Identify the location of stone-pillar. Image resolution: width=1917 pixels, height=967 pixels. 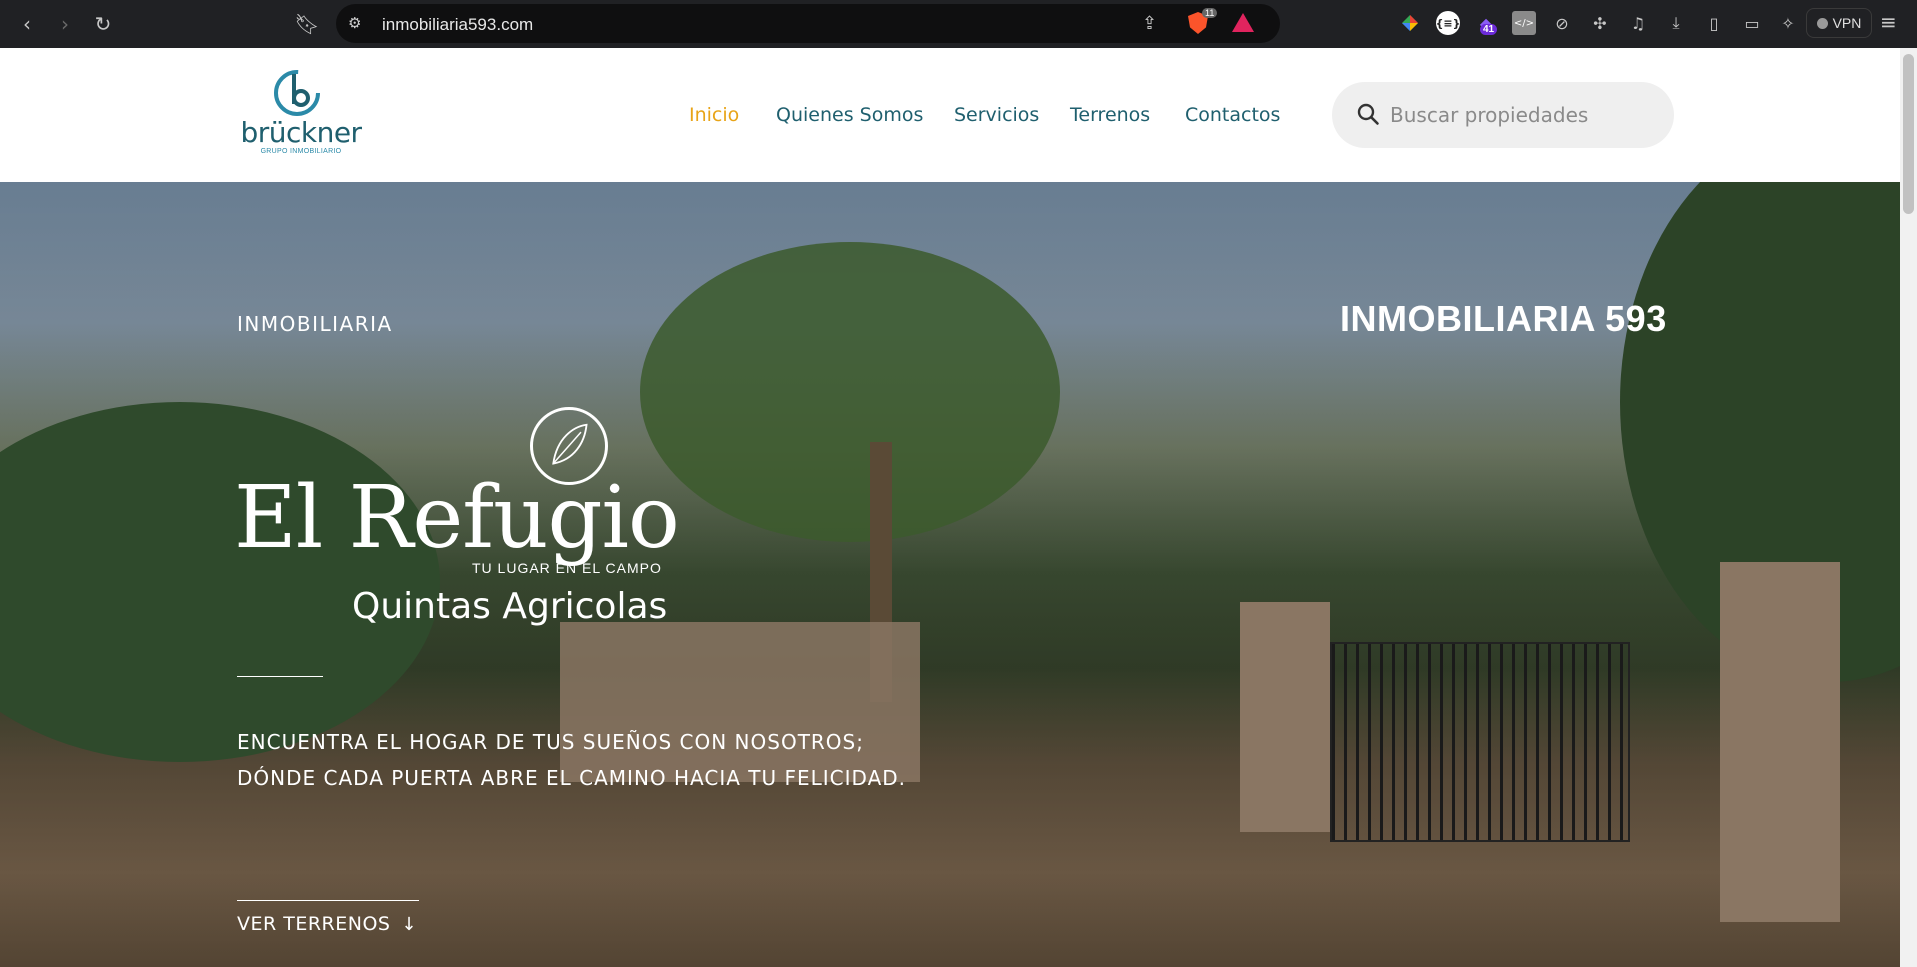
(1285, 717).